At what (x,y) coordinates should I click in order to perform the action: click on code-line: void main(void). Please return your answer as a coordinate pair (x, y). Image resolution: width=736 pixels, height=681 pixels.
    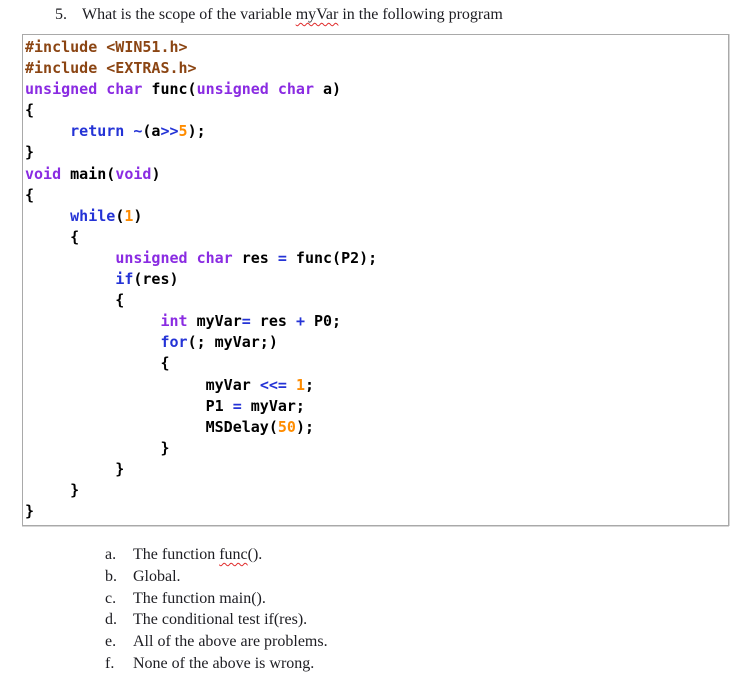
    Looking at the image, I should click on (375, 174).